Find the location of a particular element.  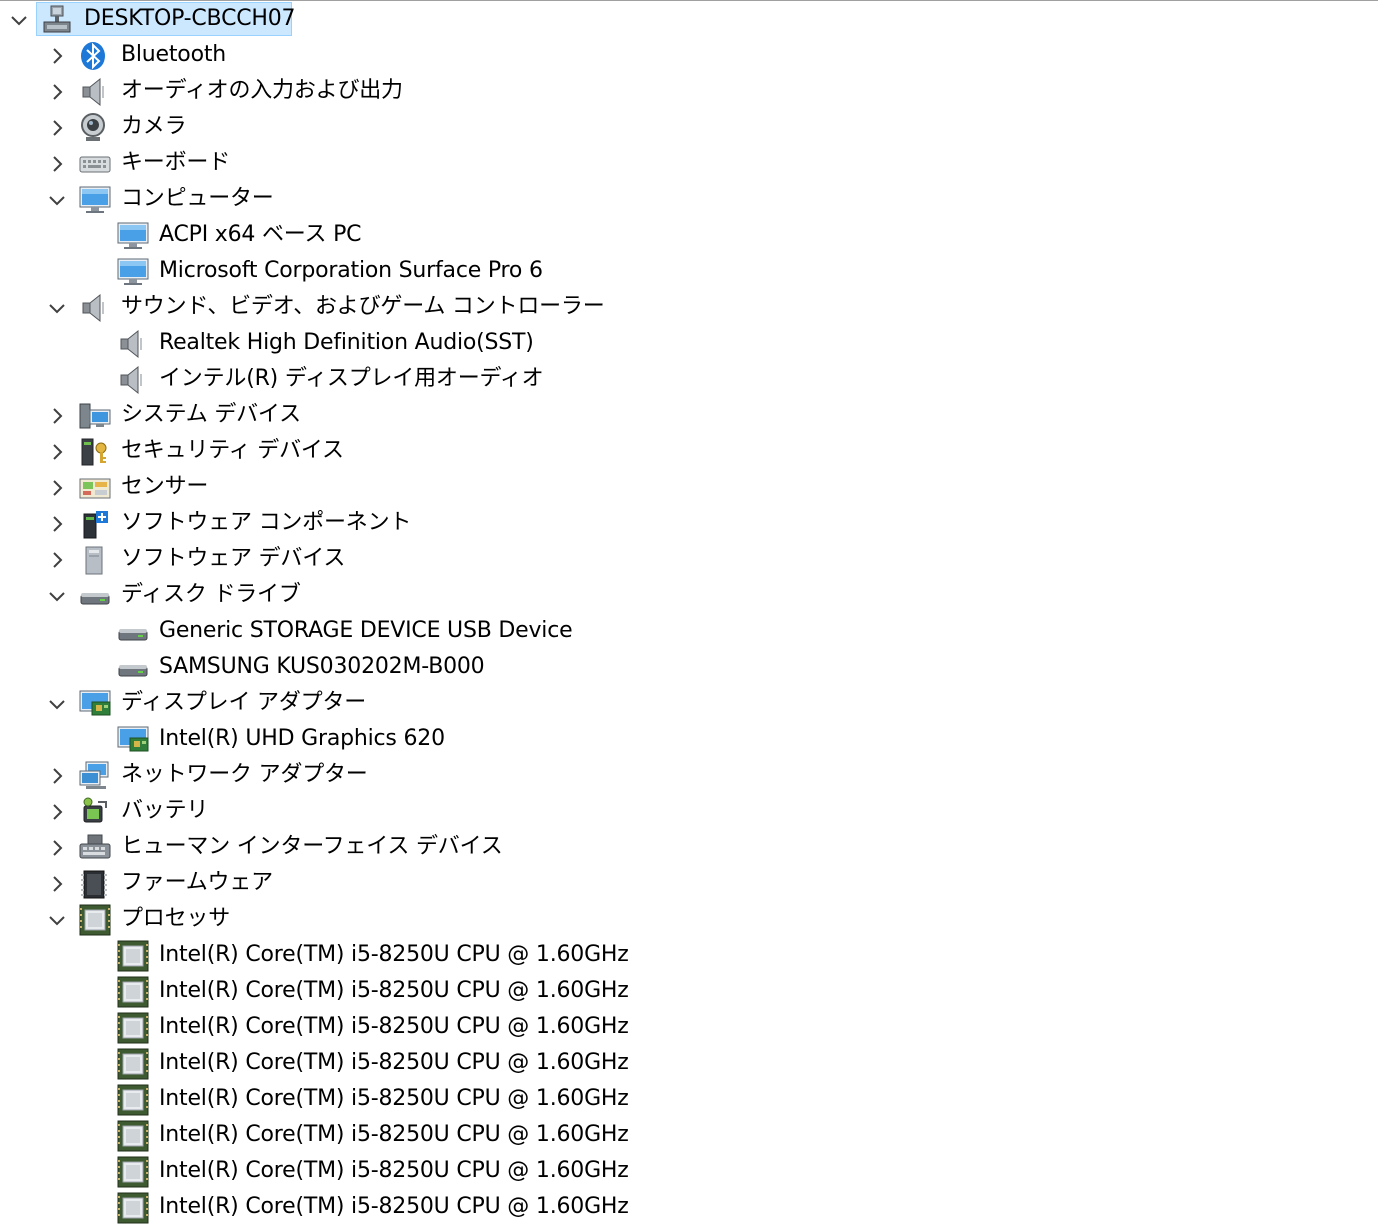

software-component-icon is located at coordinates (95, 524).